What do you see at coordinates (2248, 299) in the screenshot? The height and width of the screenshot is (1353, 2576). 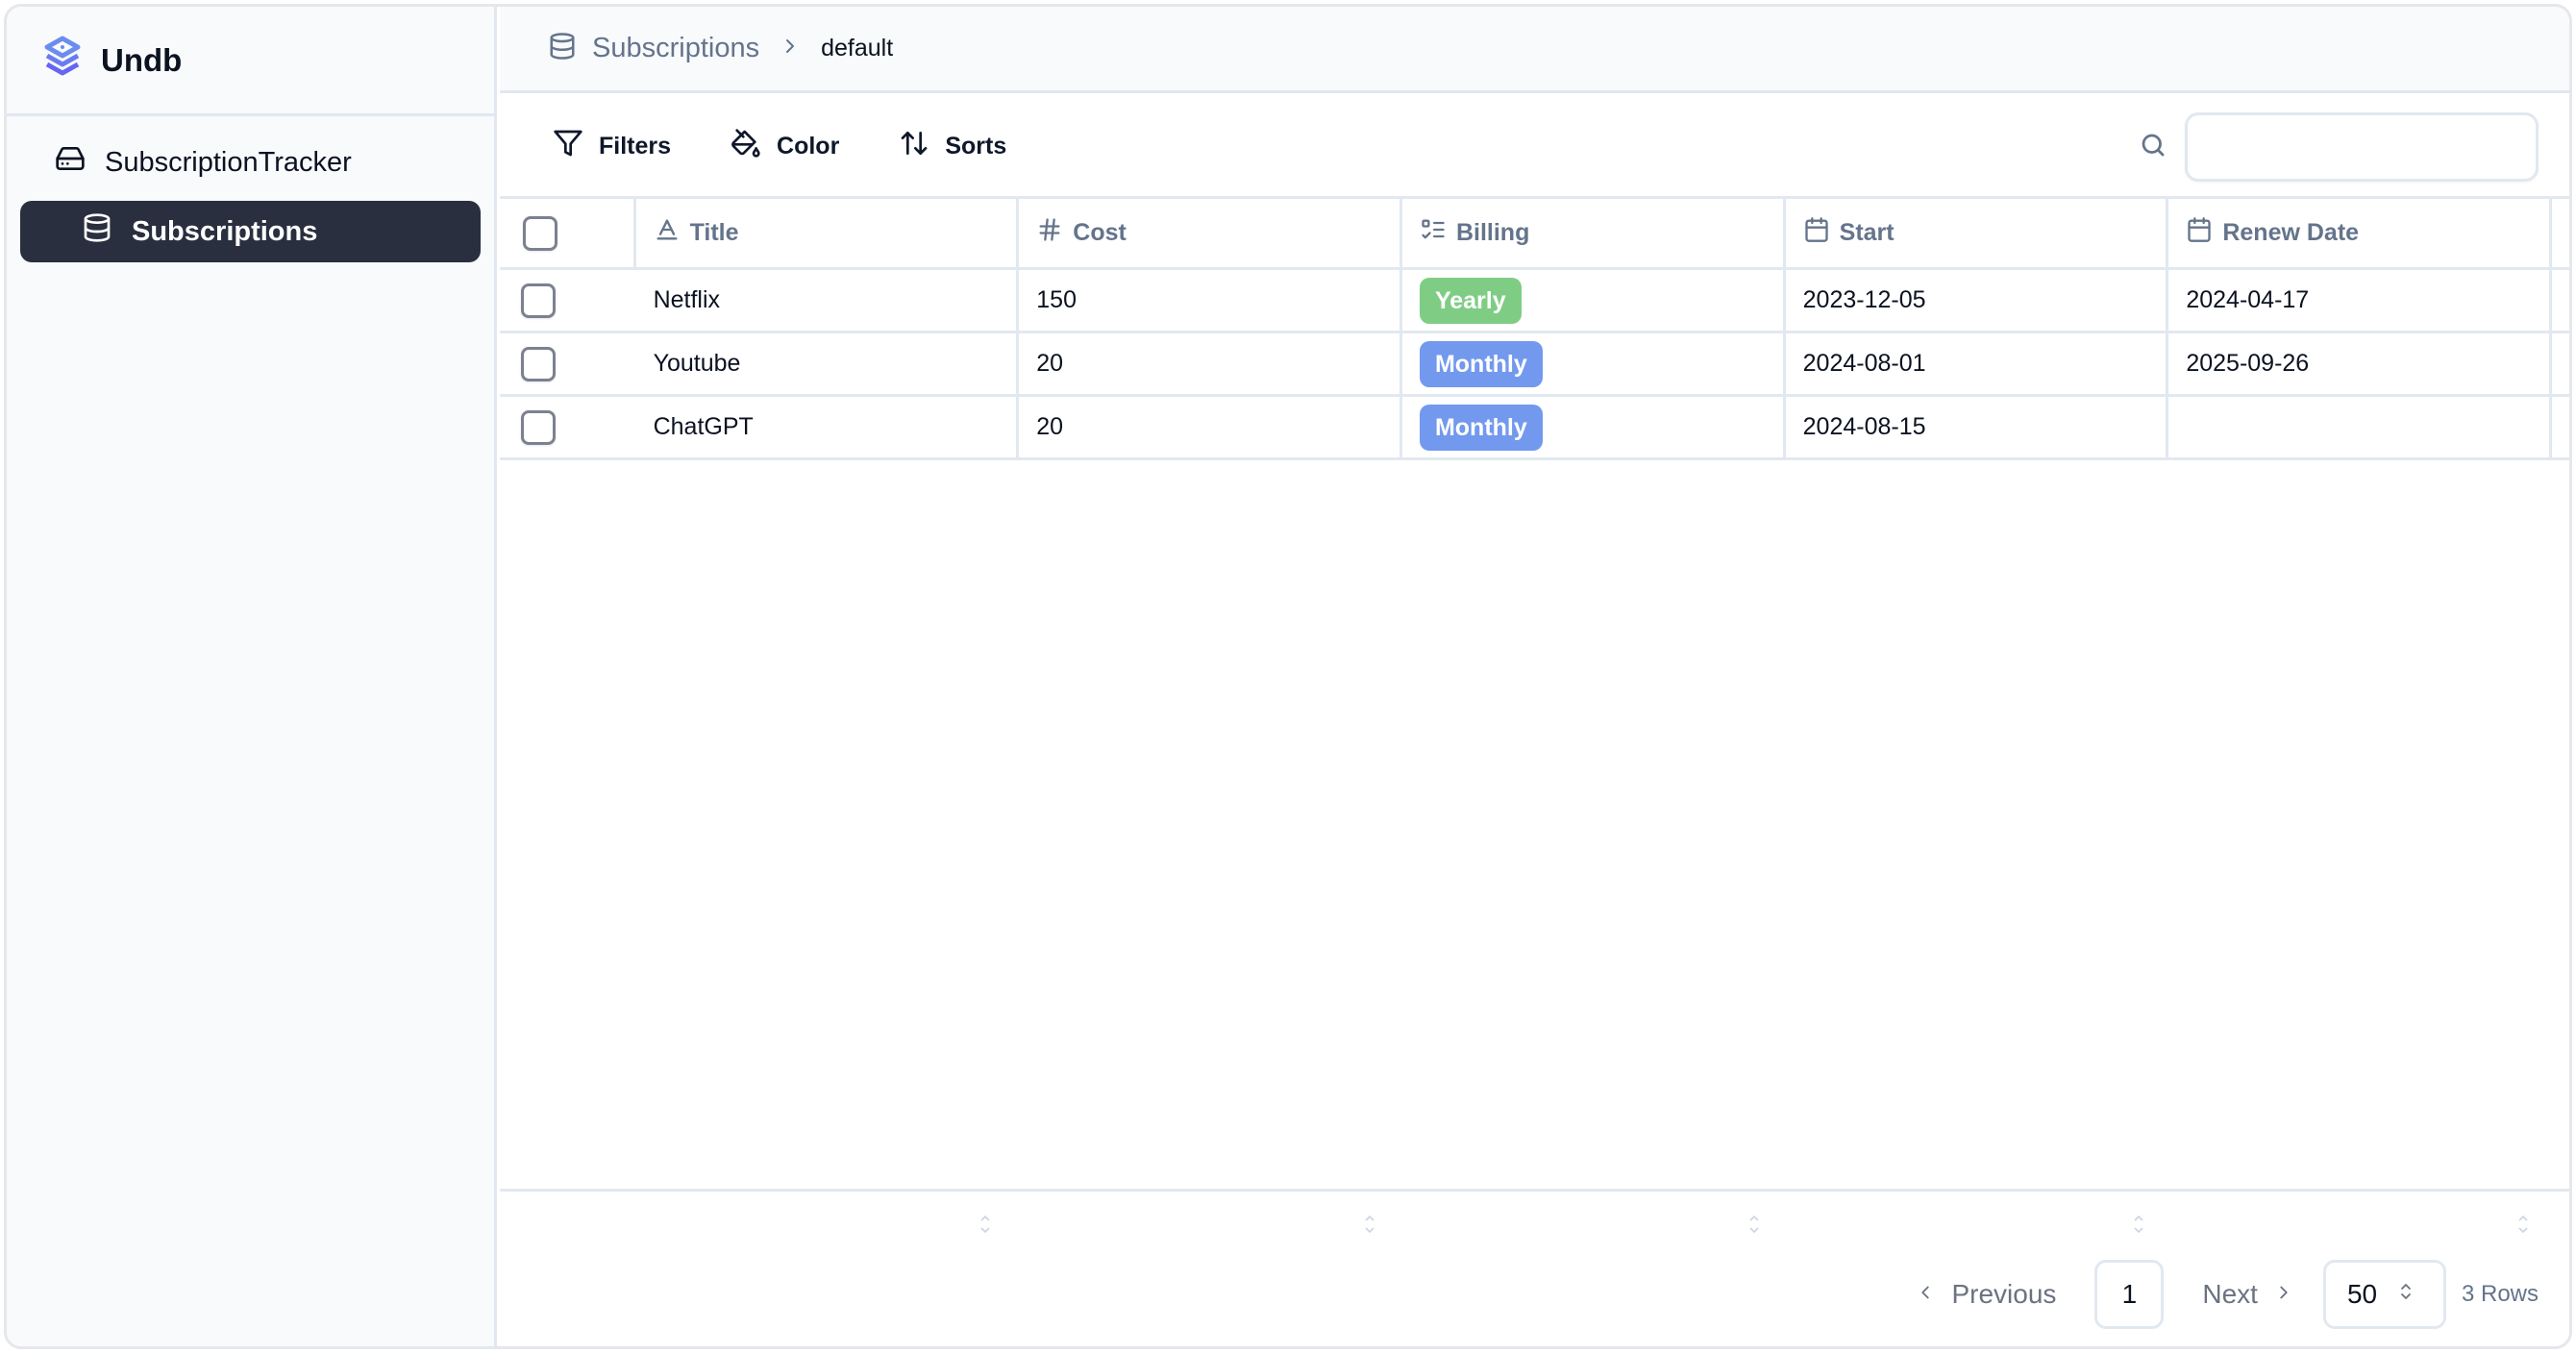 I see `renew-date-value: 2024-04-17` at bounding box center [2248, 299].